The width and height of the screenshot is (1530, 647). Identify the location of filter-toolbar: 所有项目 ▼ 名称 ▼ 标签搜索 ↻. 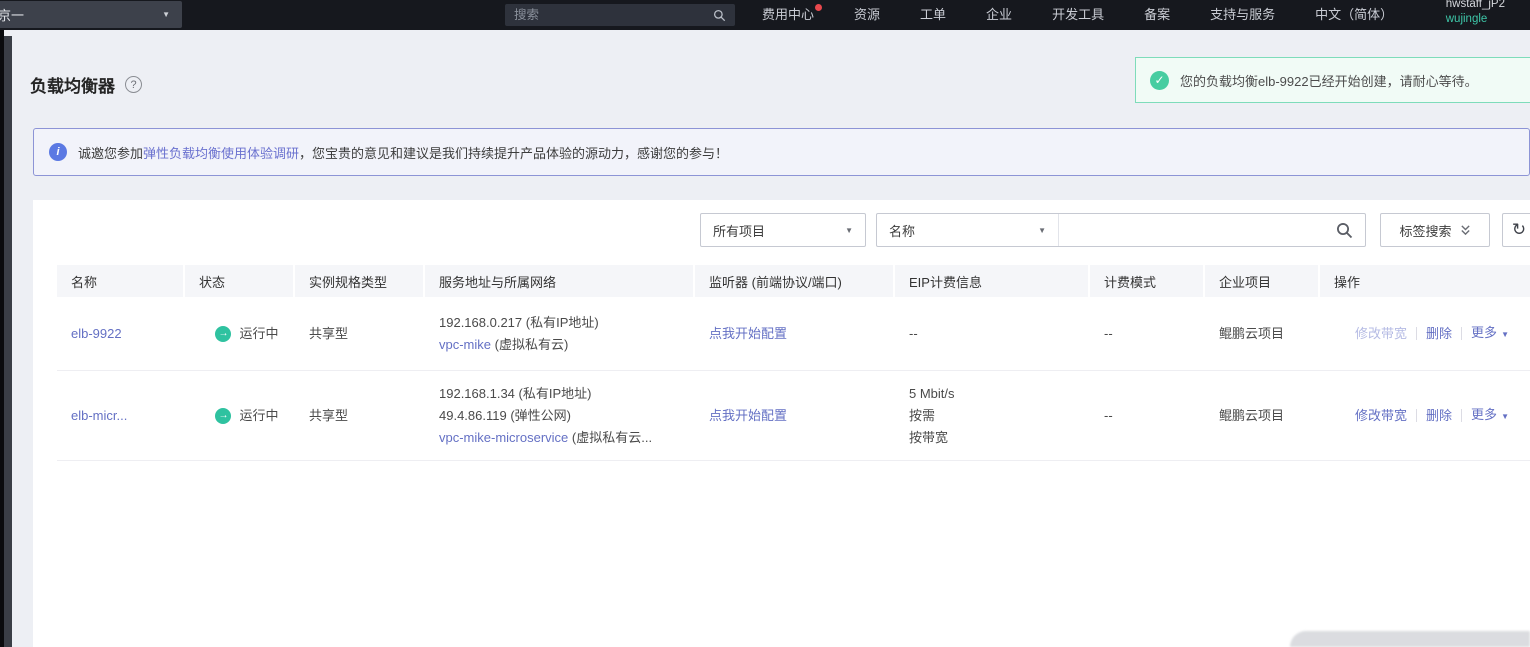
(781, 230).